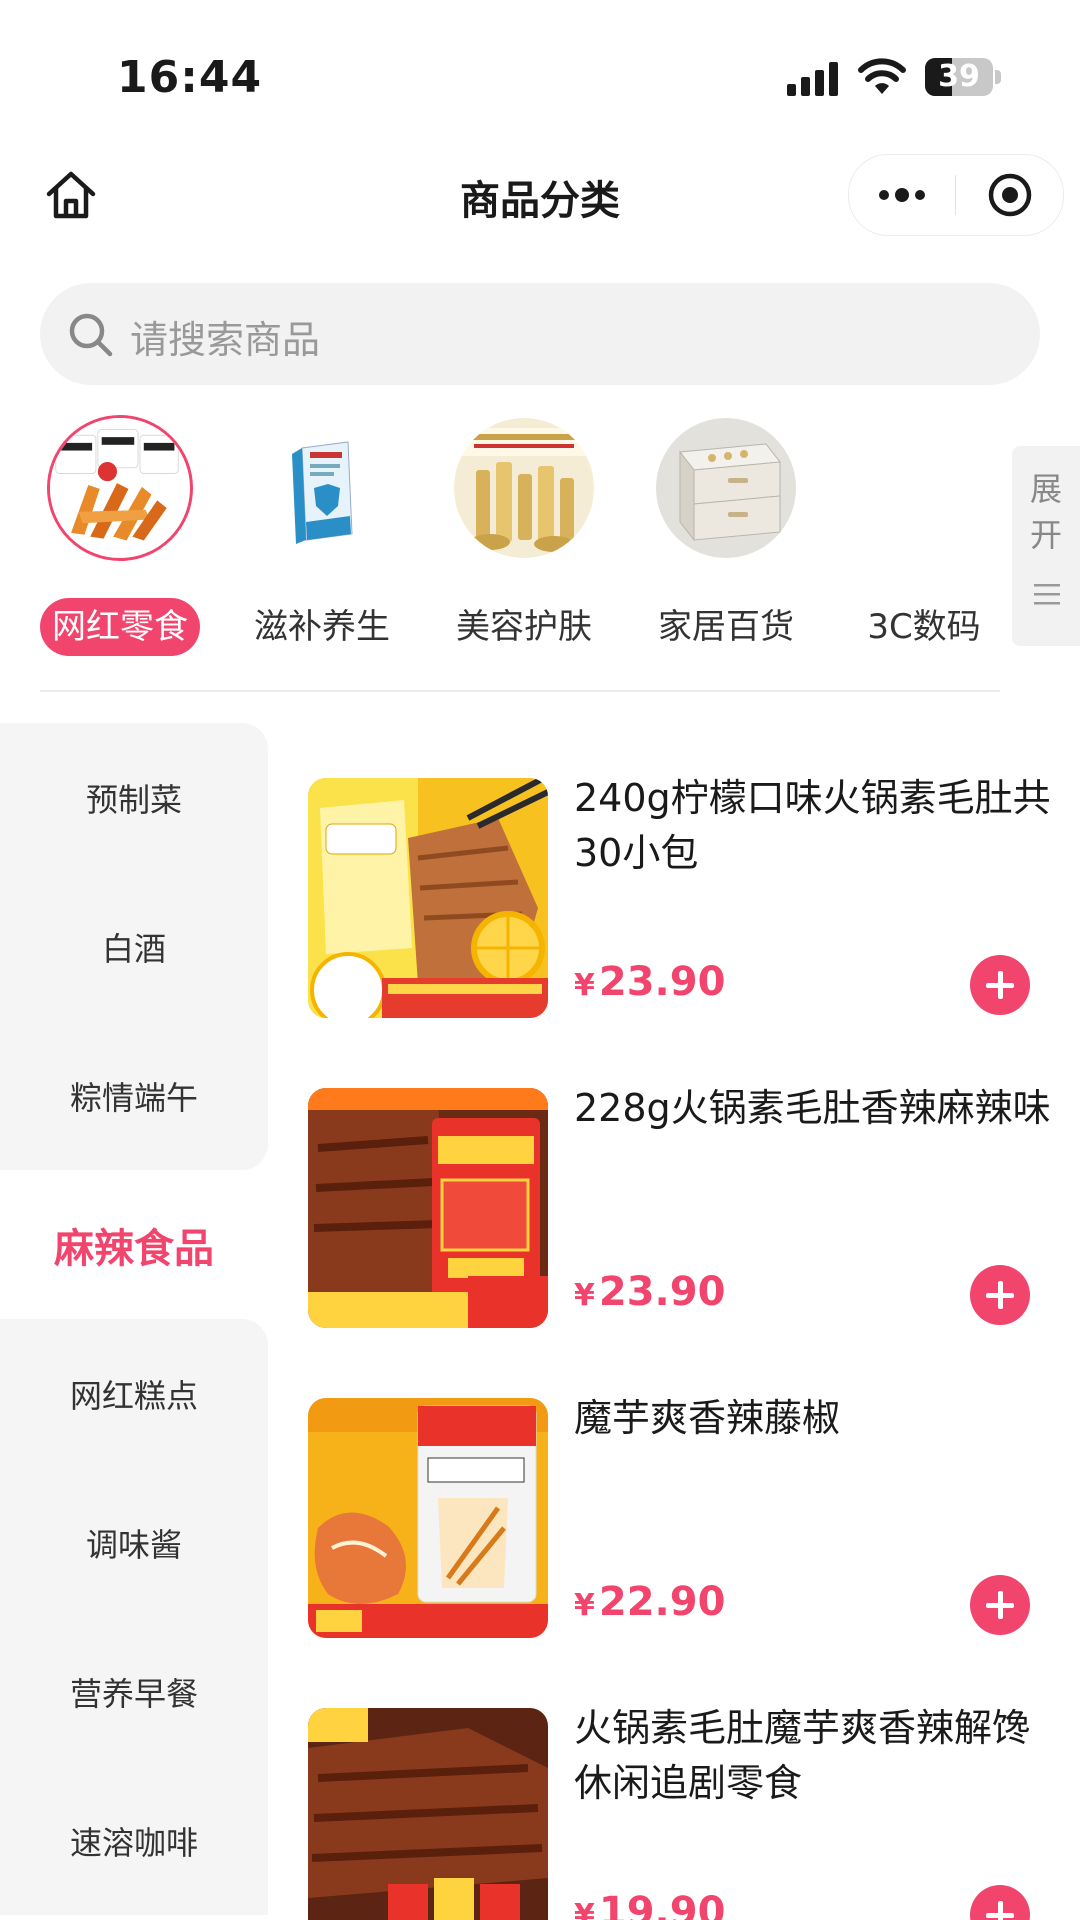 The image size is (1080, 1920). What do you see at coordinates (959, 76) in the screenshot?
I see `battery-level: 39` at bounding box center [959, 76].